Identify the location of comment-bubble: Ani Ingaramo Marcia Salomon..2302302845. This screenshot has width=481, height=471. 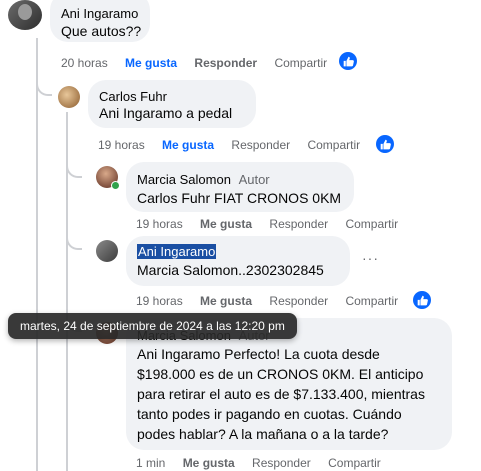
(238, 261).